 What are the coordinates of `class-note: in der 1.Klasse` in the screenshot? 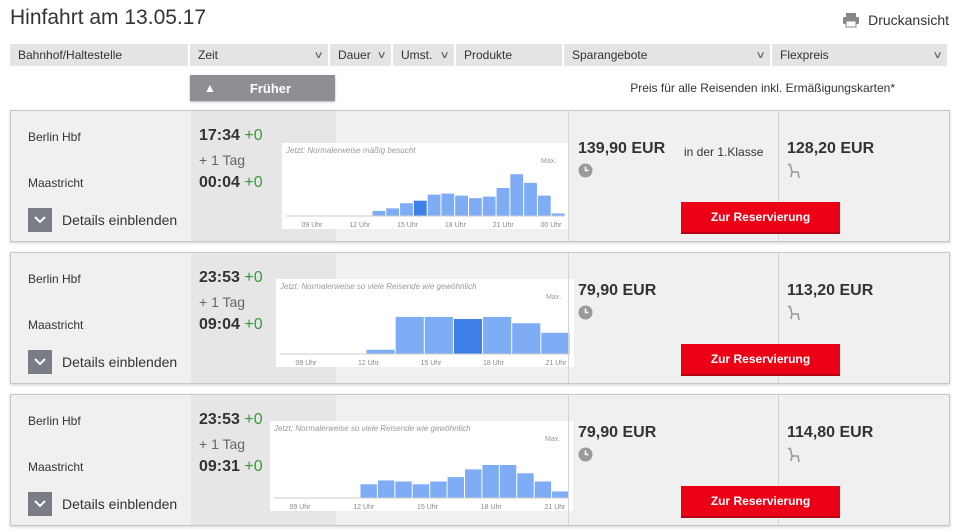 It's located at (724, 152).